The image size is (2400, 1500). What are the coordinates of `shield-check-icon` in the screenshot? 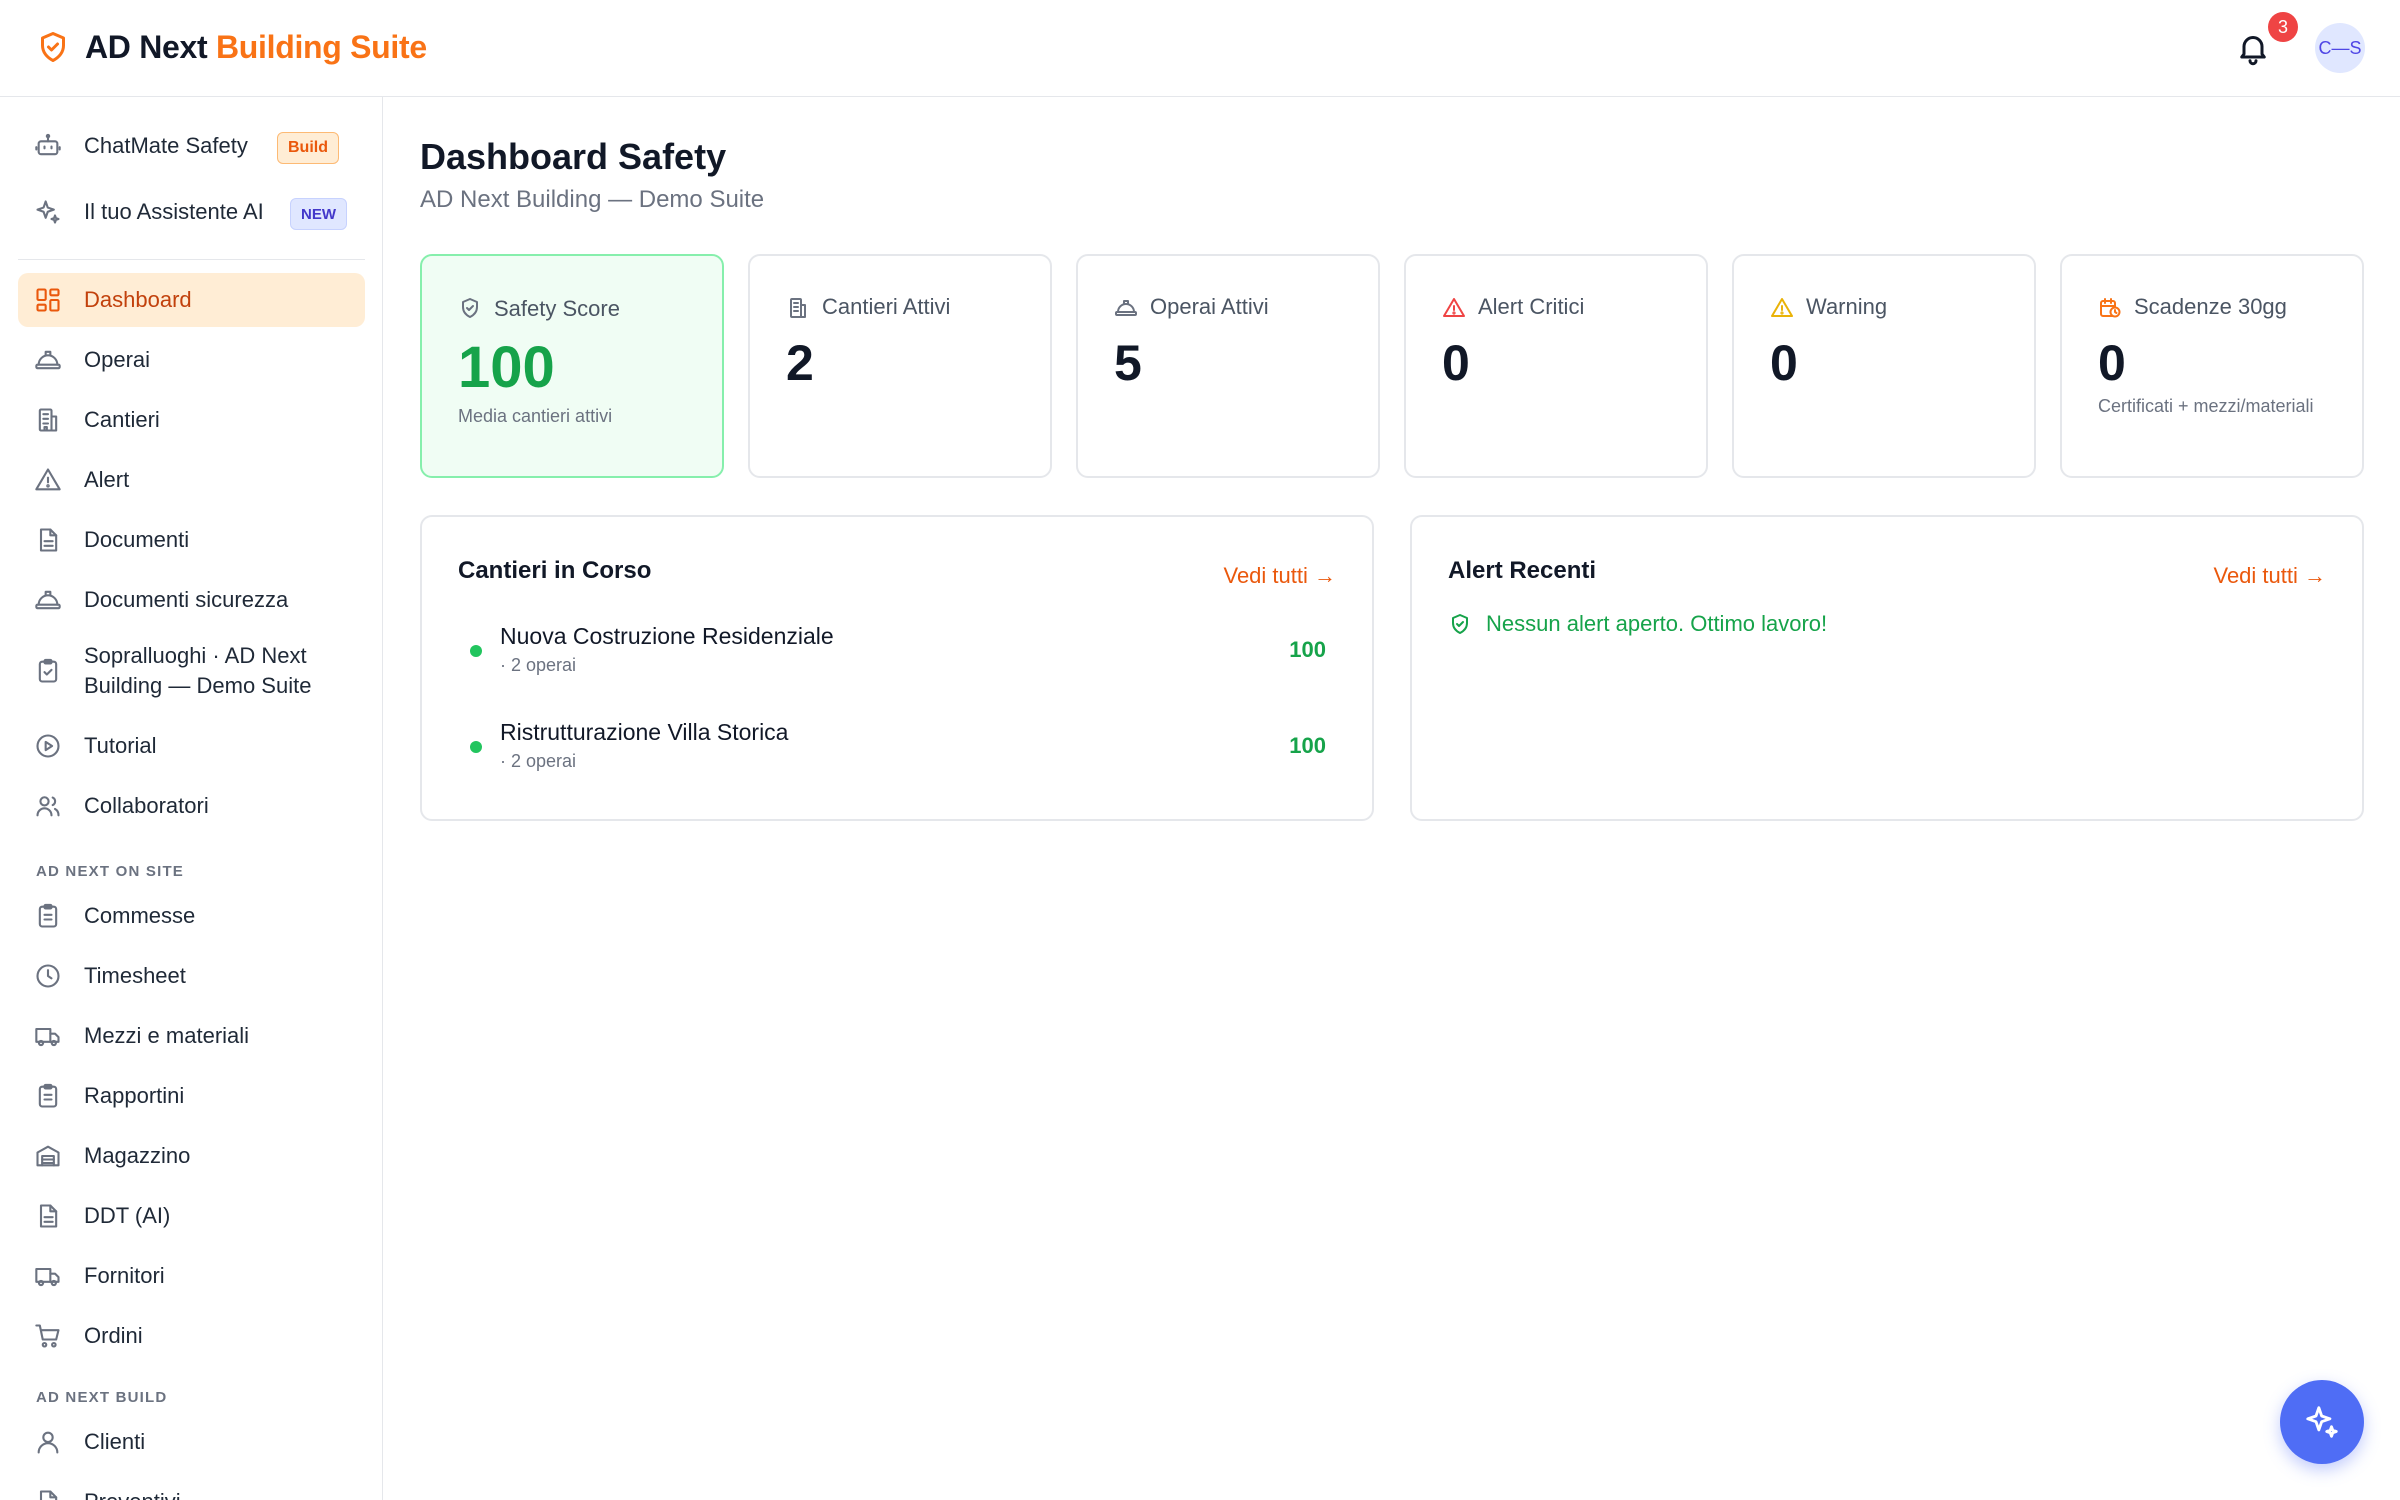 It's located at (1460, 624).